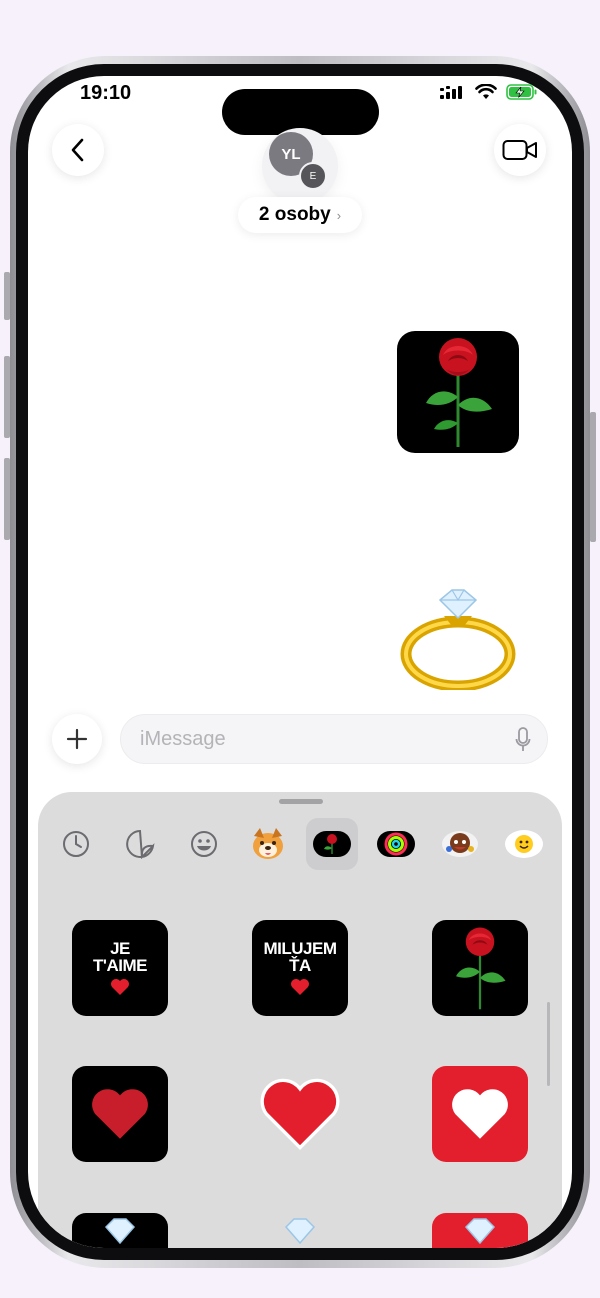 The image size is (600, 1298). Describe the element at coordinates (294, 214) in the screenshot. I see `group-label: 2 osoby` at that location.